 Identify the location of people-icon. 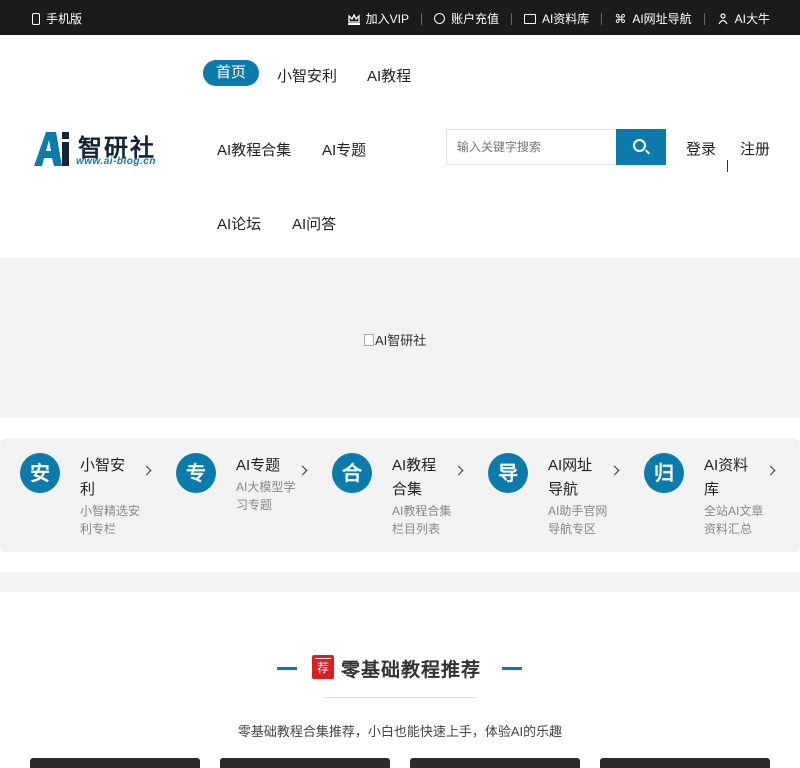
(723, 18).